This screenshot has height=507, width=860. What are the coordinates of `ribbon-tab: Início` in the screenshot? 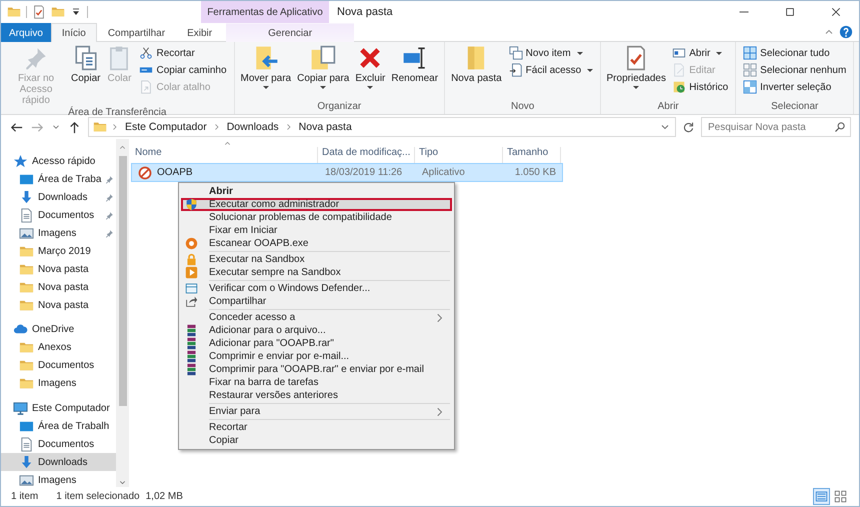 It's located at (73, 32).